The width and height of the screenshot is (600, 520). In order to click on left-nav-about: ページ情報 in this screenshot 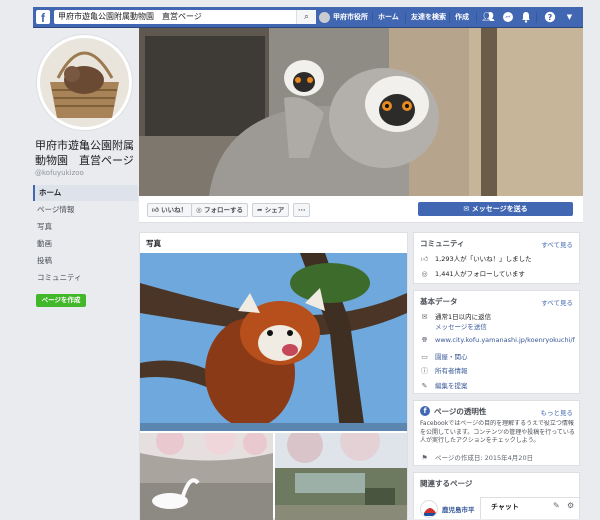, I will do `click(85, 210)`.